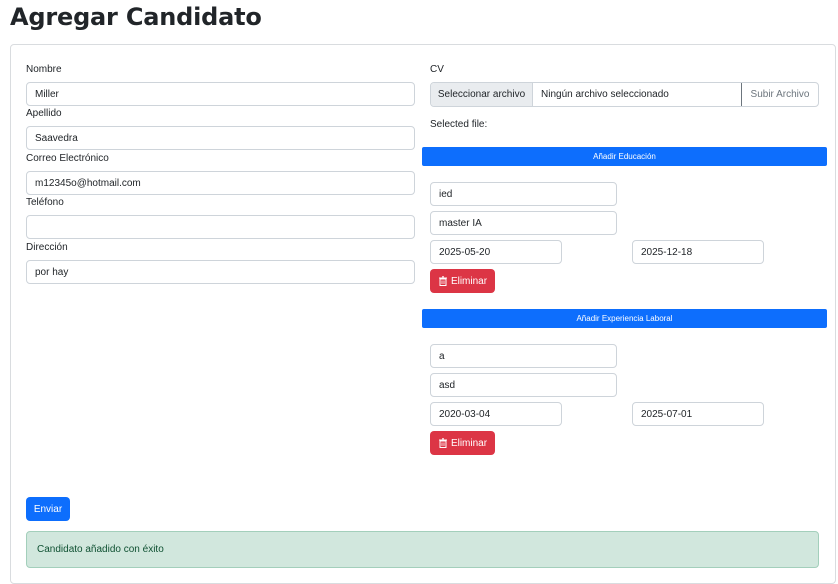 Image resolution: width=838 pixels, height=584 pixels. Describe the element at coordinates (523, 385) in the screenshot. I see `experience-position-input: asd` at that location.